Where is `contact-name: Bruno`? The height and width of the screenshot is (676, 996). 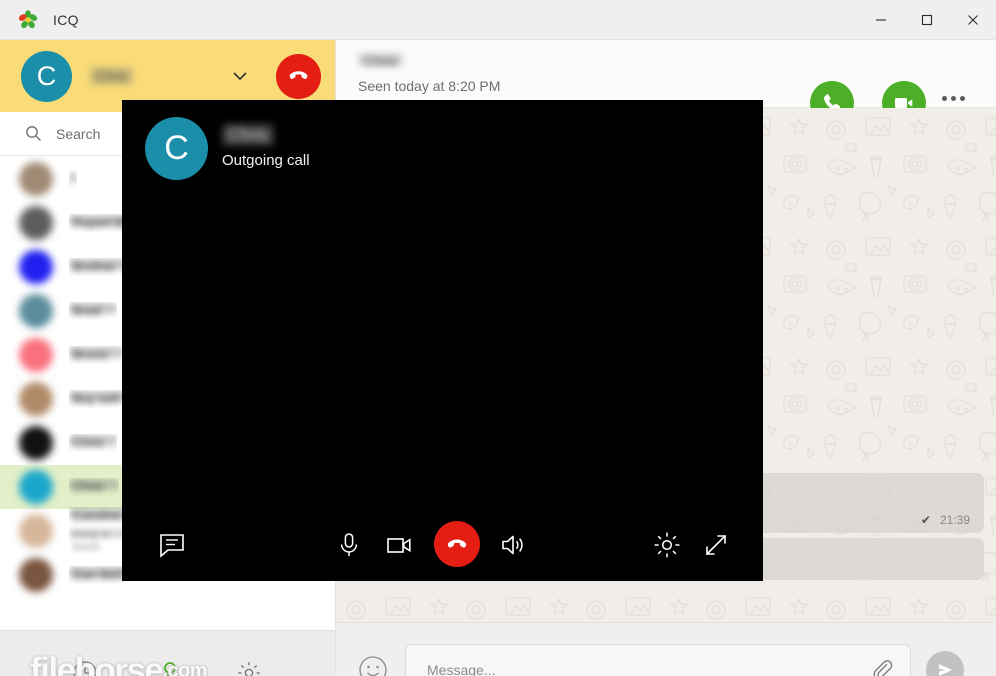 contact-name: Bruno is located at coordinates (96, 354).